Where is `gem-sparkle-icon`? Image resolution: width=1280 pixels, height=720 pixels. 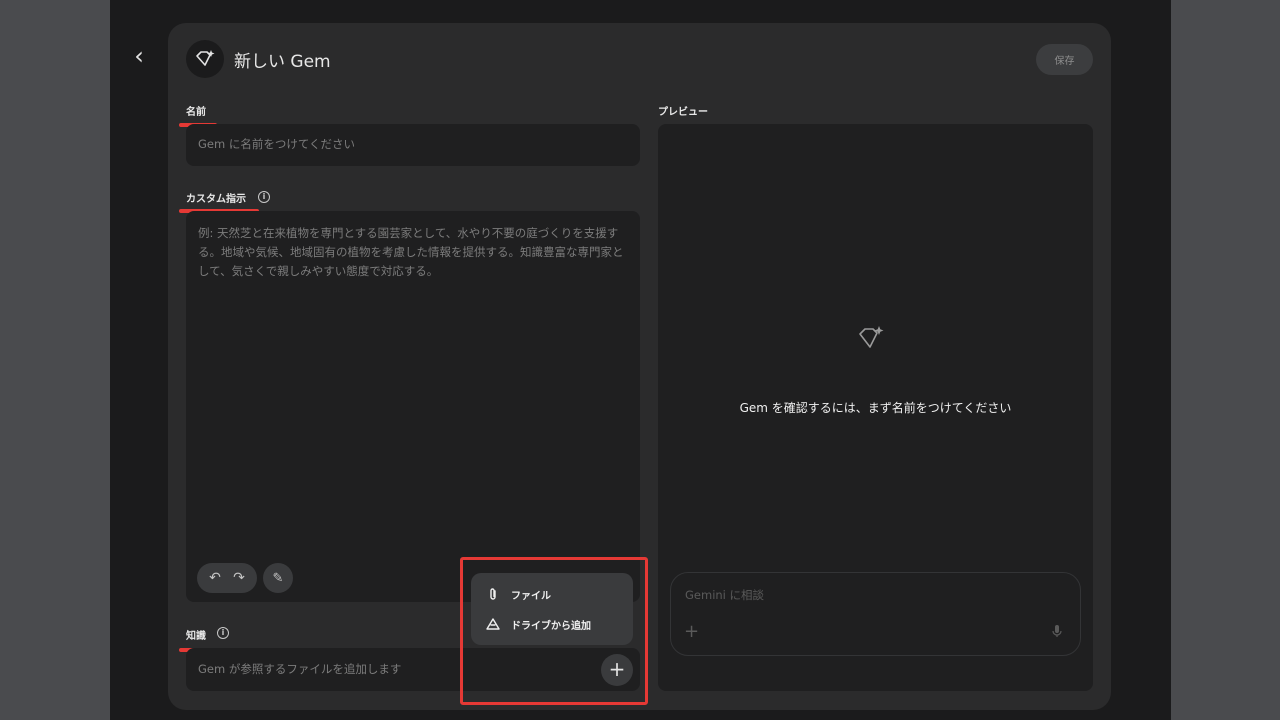
gem-sparkle-icon is located at coordinates (205, 58).